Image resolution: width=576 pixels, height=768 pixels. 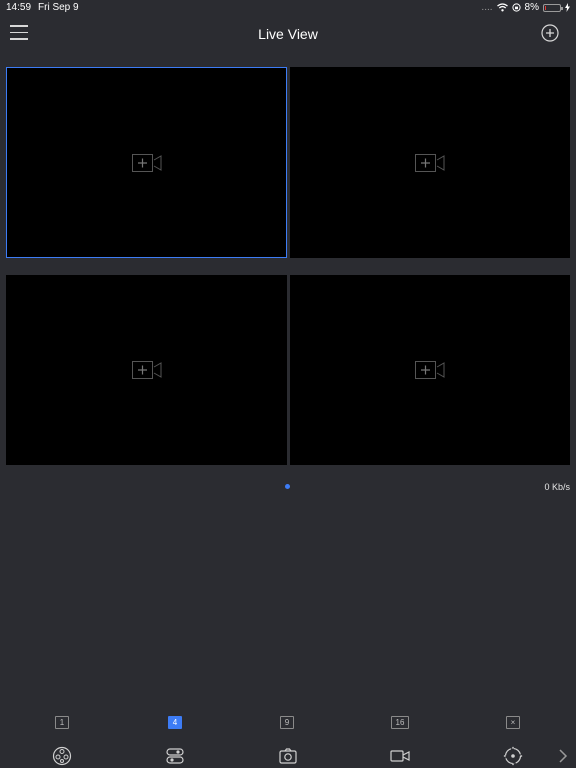 What do you see at coordinates (550, 33) in the screenshot?
I see `add-circle-icon` at bounding box center [550, 33].